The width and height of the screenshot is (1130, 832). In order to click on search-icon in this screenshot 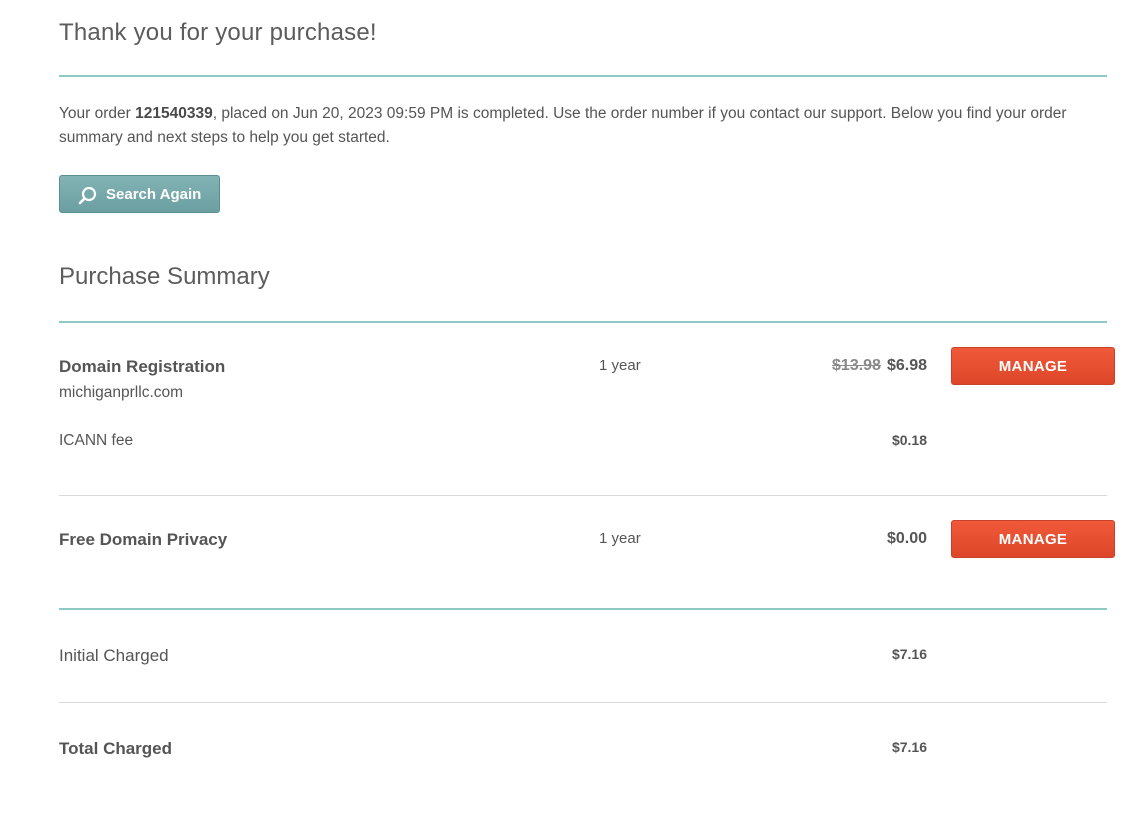, I will do `click(87, 195)`.